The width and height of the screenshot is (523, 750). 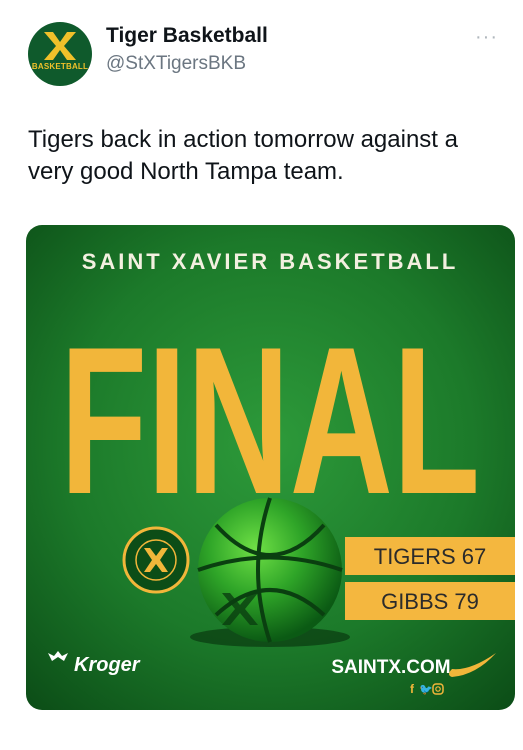 I want to click on website-text: SAINTX.COM, so click(x=390, y=667).